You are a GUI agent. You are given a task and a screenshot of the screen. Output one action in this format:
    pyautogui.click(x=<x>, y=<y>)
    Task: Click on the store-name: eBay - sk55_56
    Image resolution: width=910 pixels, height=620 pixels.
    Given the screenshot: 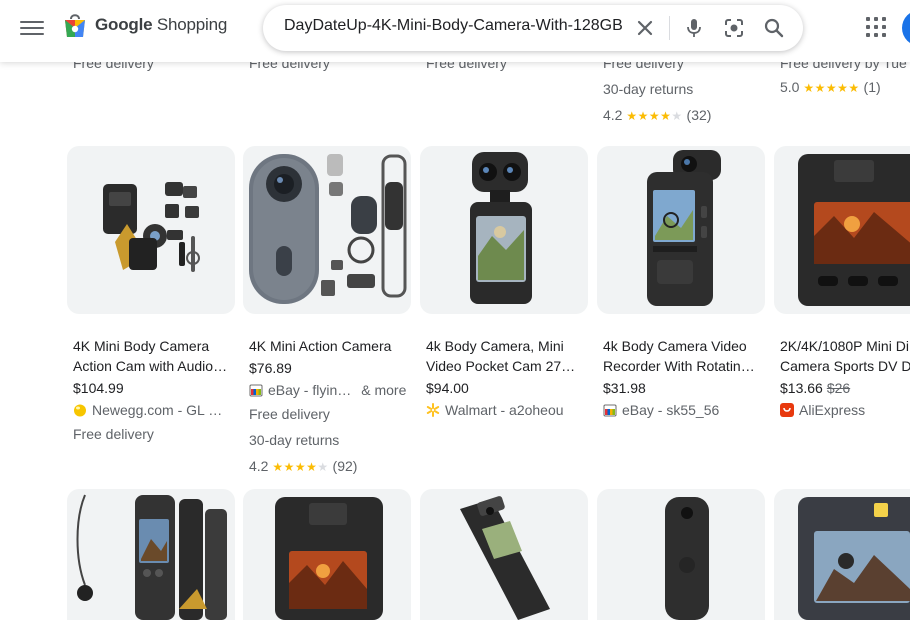 What is the action you would take?
    pyautogui.click(x=671, y=410)
    